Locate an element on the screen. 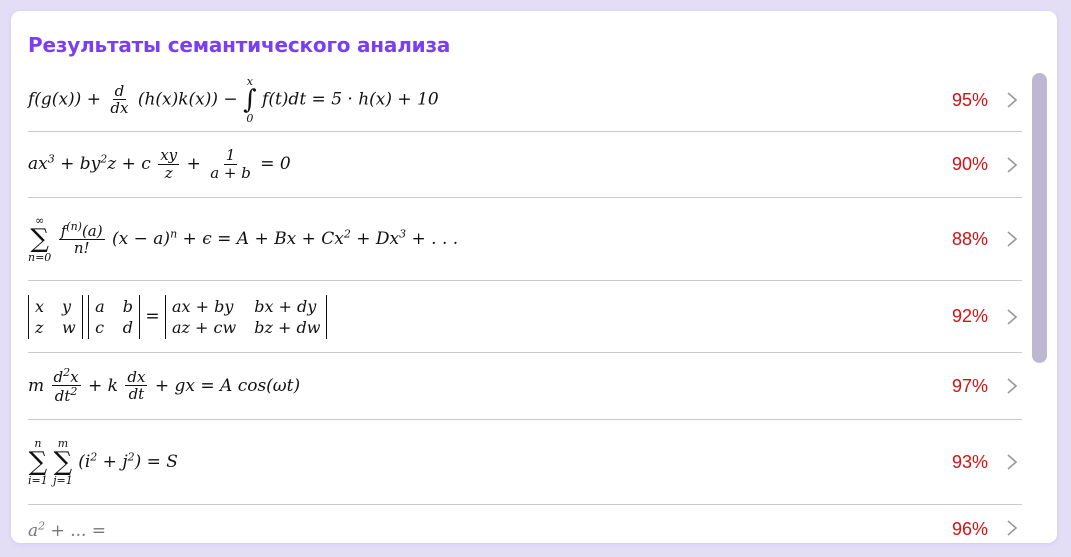 The image size is (1071, 557). scrollbar-thumb is located at coordinates (1039, 218).